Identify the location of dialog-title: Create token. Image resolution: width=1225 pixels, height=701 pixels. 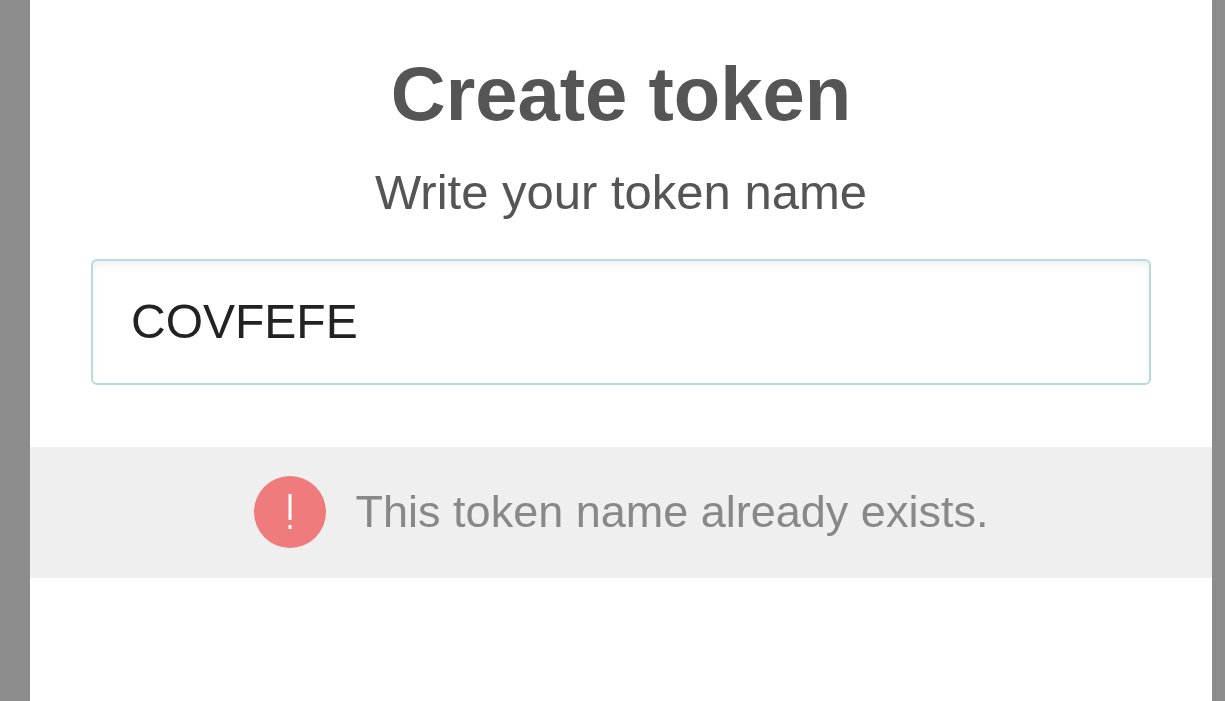
(621, 94).